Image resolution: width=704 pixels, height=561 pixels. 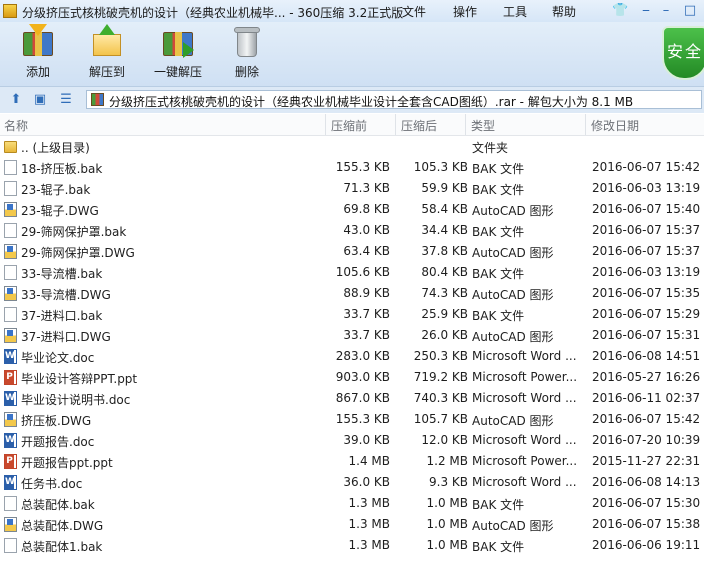 What do you see at coordinates (178, 55) in the screenshot?
I see `one-click-extract-button: 一键解压` at bounding box center [178, 55].